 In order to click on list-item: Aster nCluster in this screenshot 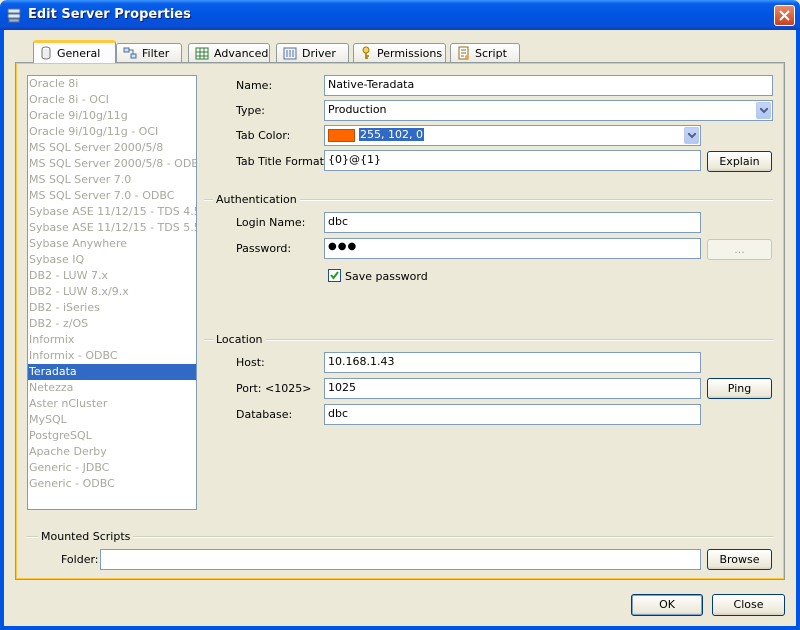, I will do `click(112, 404)`.